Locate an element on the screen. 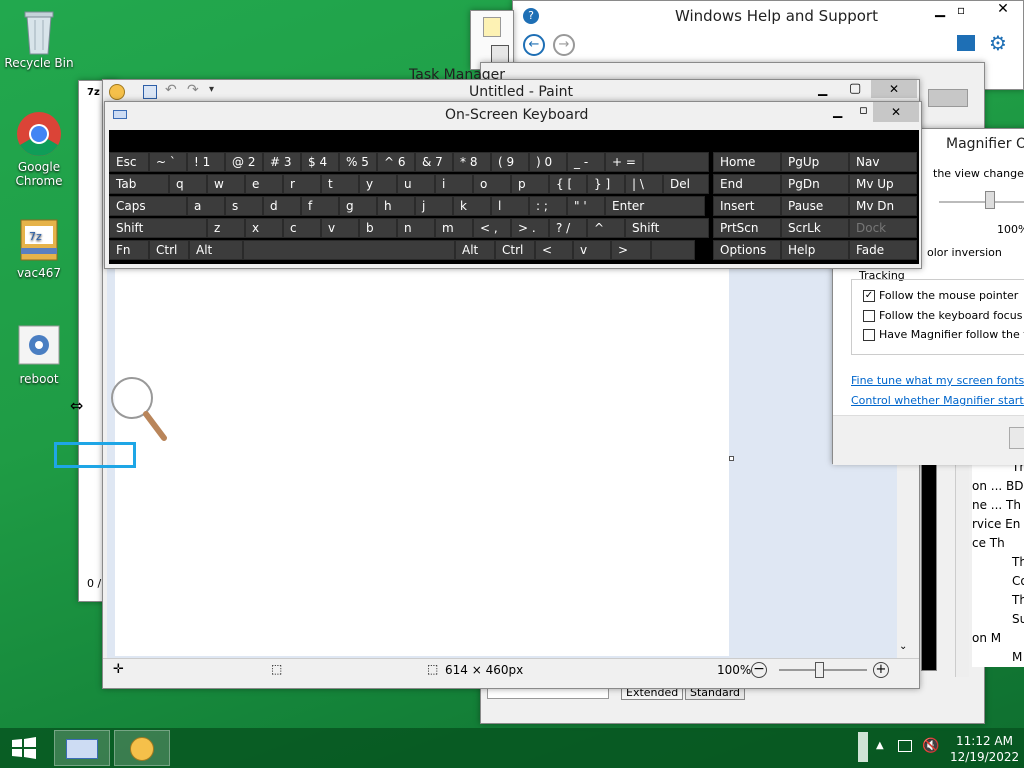 Image resolution: width=1024 pixels, height=768 pixels. key-h: h is located at coordinates (396, 206).